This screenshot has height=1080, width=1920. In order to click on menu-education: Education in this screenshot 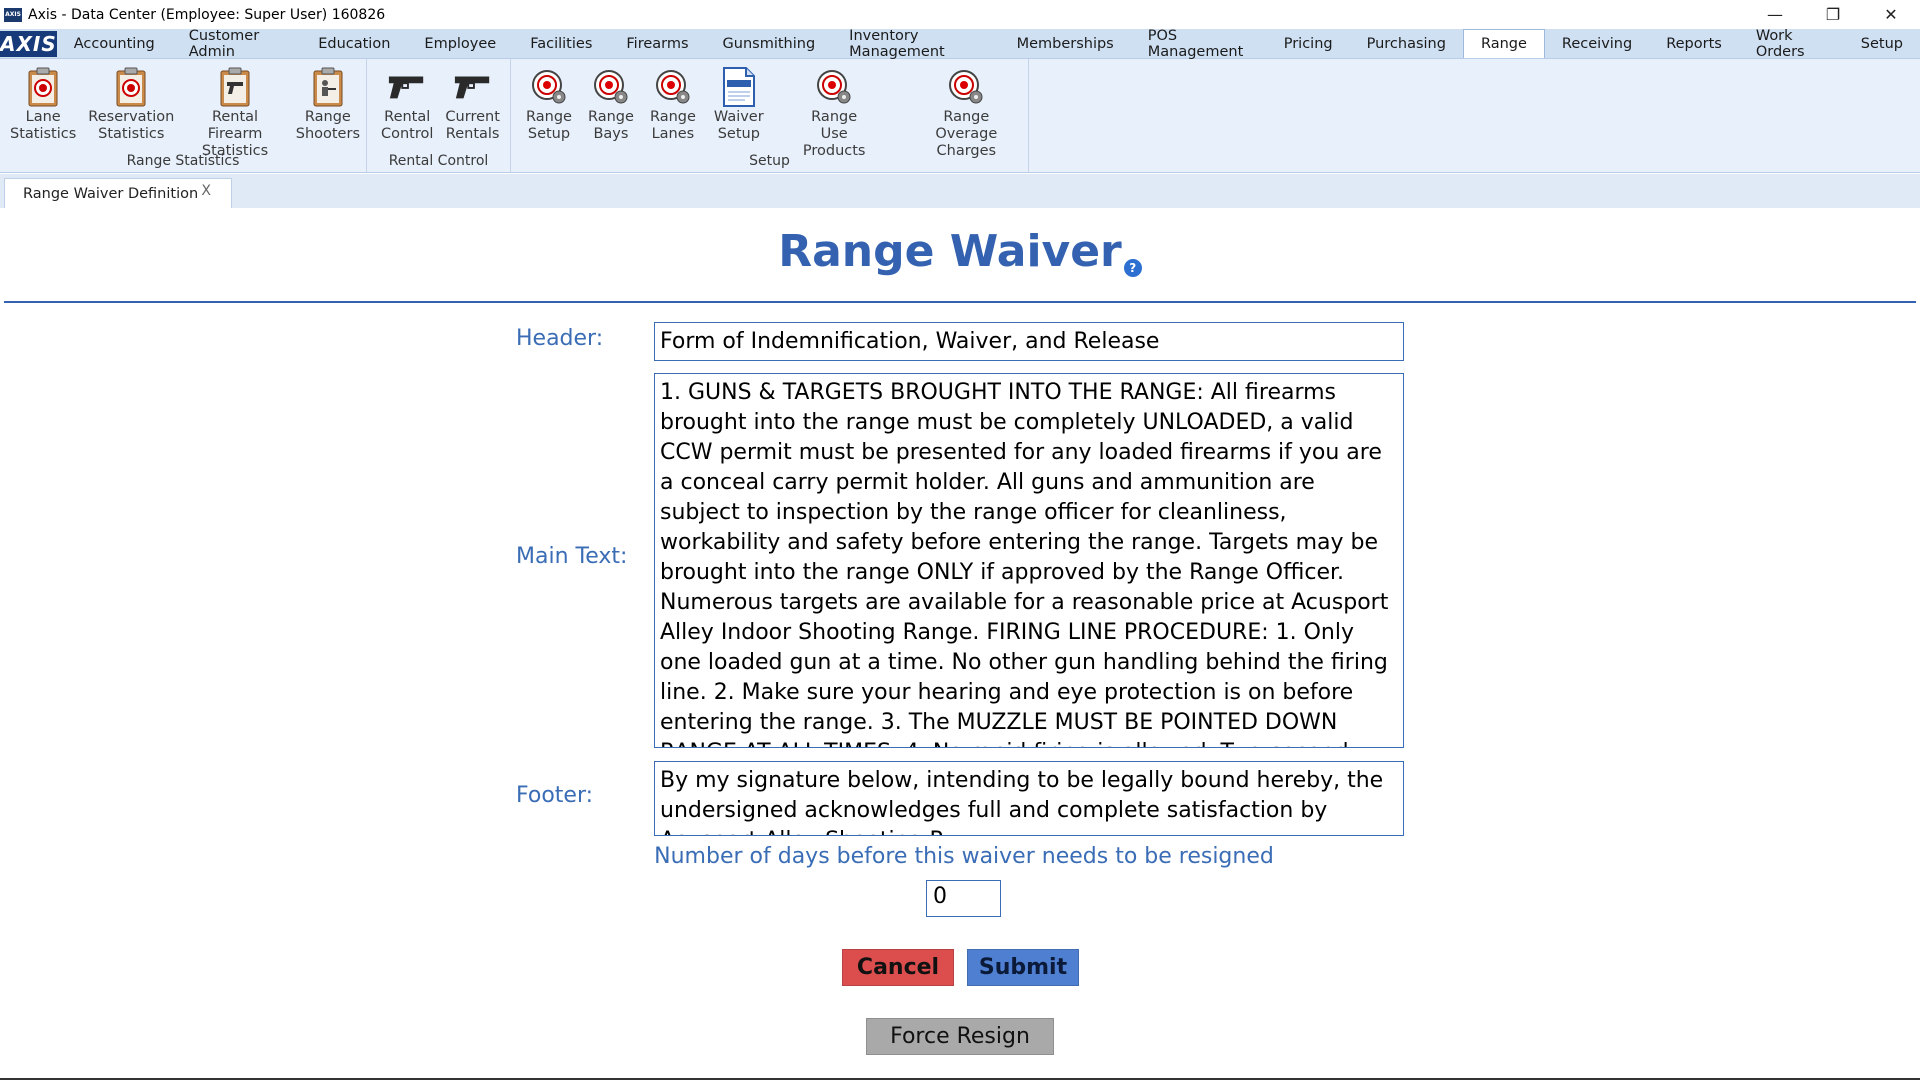, I will do `click(354, 43)`.